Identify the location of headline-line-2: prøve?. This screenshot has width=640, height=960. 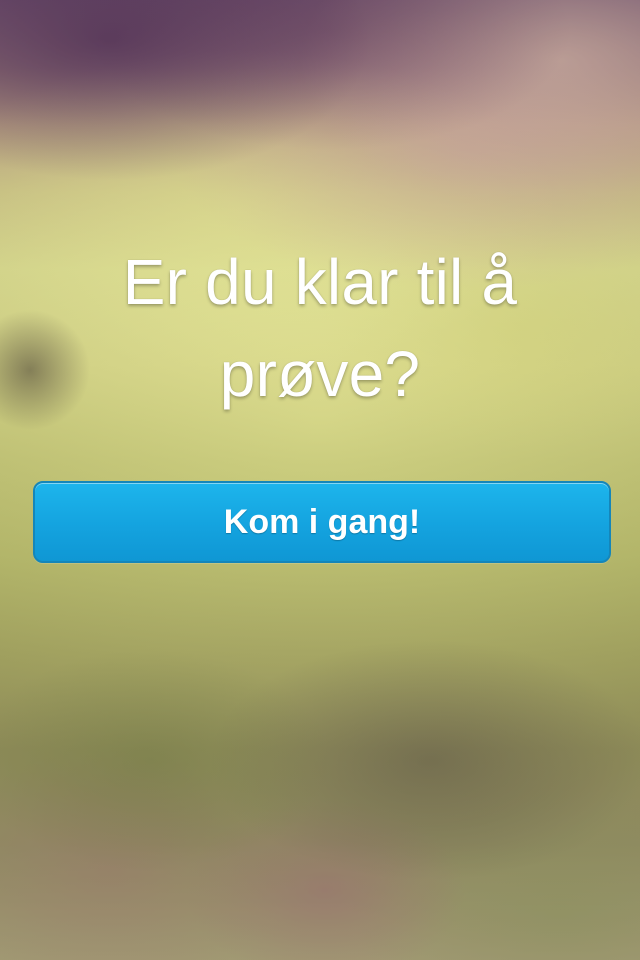
(320, 374).